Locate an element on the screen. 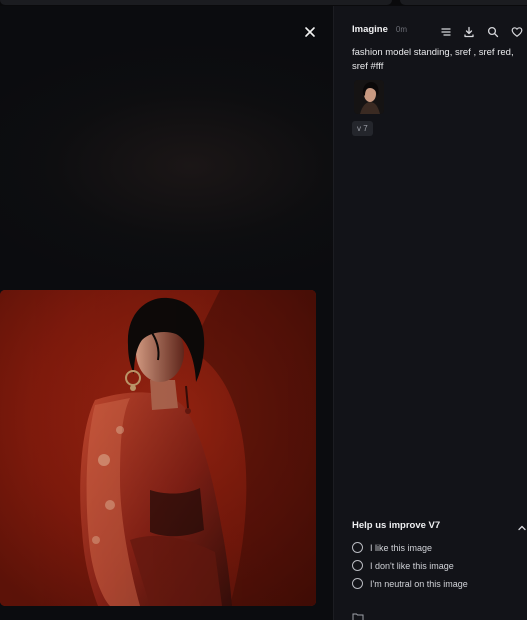 The height and width of the screenshot is (620, 527). feedback-option-like: I like this image is located at coordinates (392, 547).